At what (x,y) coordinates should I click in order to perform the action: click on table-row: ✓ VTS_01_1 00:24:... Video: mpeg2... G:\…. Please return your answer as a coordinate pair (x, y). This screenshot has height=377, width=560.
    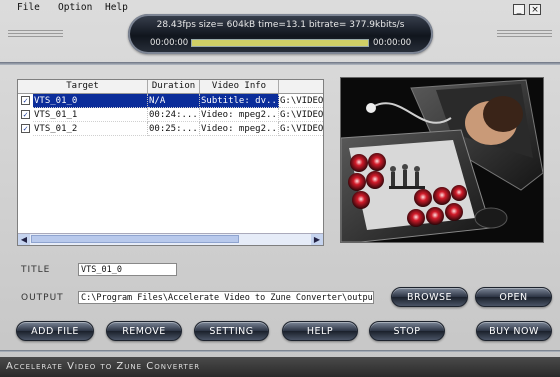
    Looking at the image, I should click on (170, 115).